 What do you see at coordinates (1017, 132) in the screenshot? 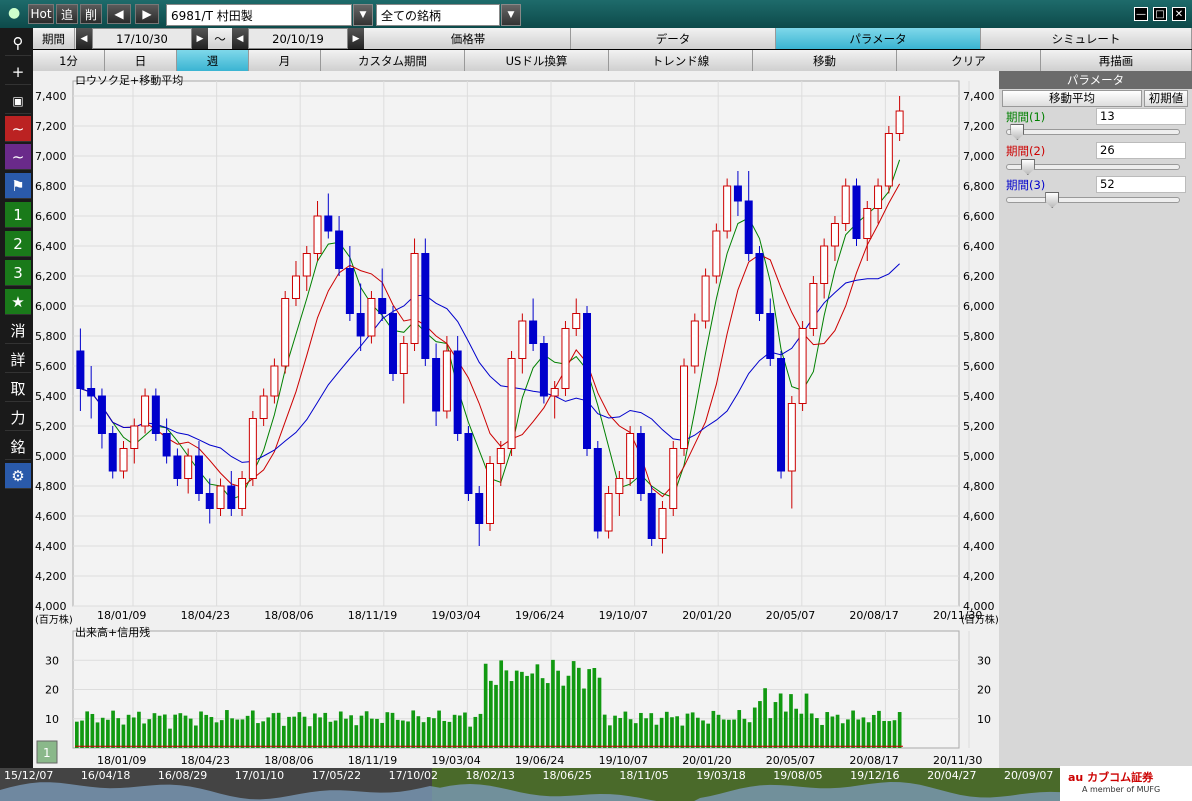
I see `param1-thumb` at bounding box center [1017, 132].